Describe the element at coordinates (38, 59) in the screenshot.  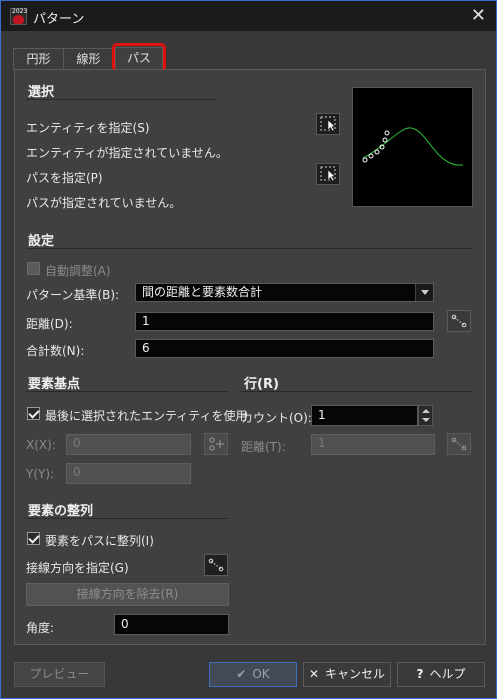
I see `tab-circular: 円形` at that location.